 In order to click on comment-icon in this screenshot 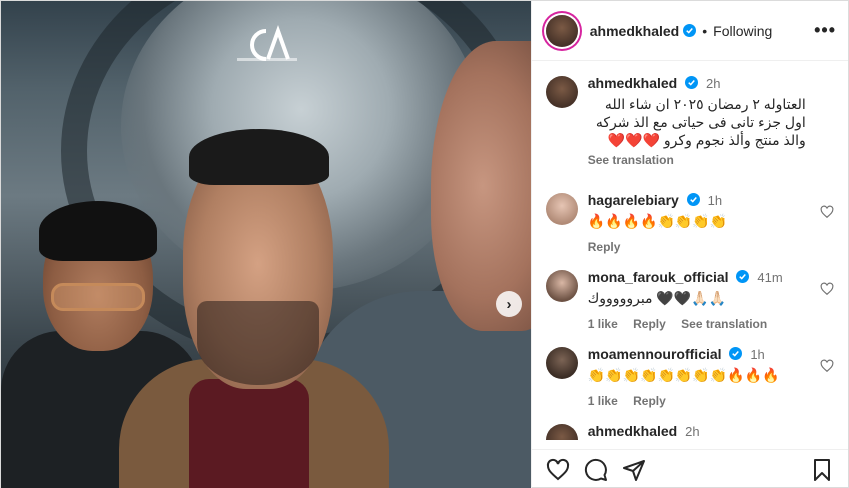, I will do `click(596, 470)`.